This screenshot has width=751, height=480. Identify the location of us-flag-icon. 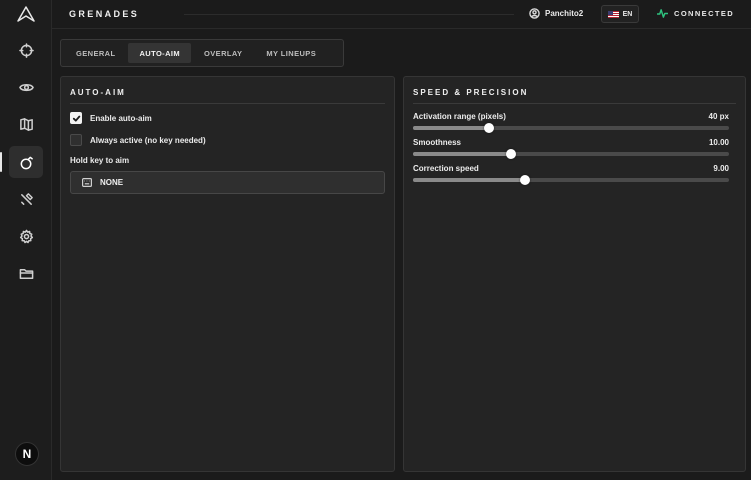
(613, 14).